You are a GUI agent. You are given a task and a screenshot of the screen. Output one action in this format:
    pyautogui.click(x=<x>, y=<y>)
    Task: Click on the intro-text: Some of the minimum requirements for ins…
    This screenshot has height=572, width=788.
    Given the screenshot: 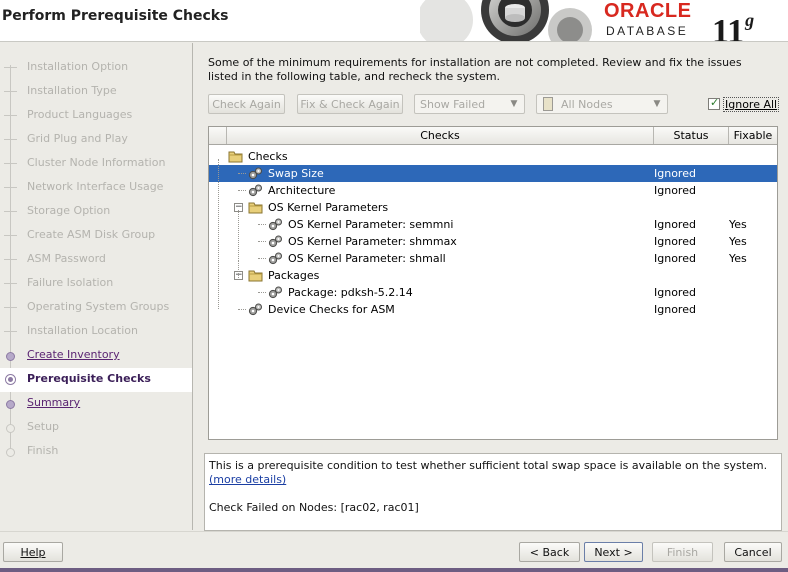 What is the action you would take?
    pyautogui.click(x=475, y=69)
    